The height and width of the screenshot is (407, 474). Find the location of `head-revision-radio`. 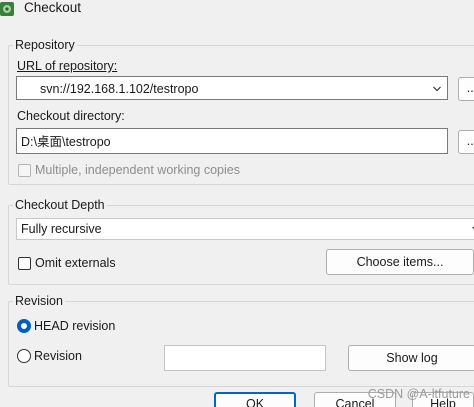

head-revision-radio is located at coordinates (24, 326).